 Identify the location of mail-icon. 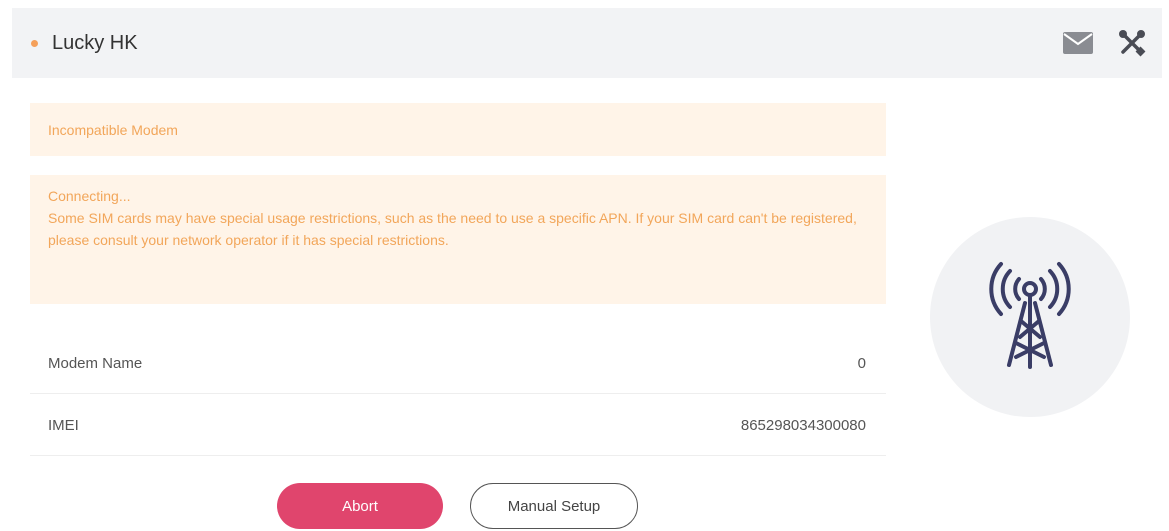
(1078, 43).